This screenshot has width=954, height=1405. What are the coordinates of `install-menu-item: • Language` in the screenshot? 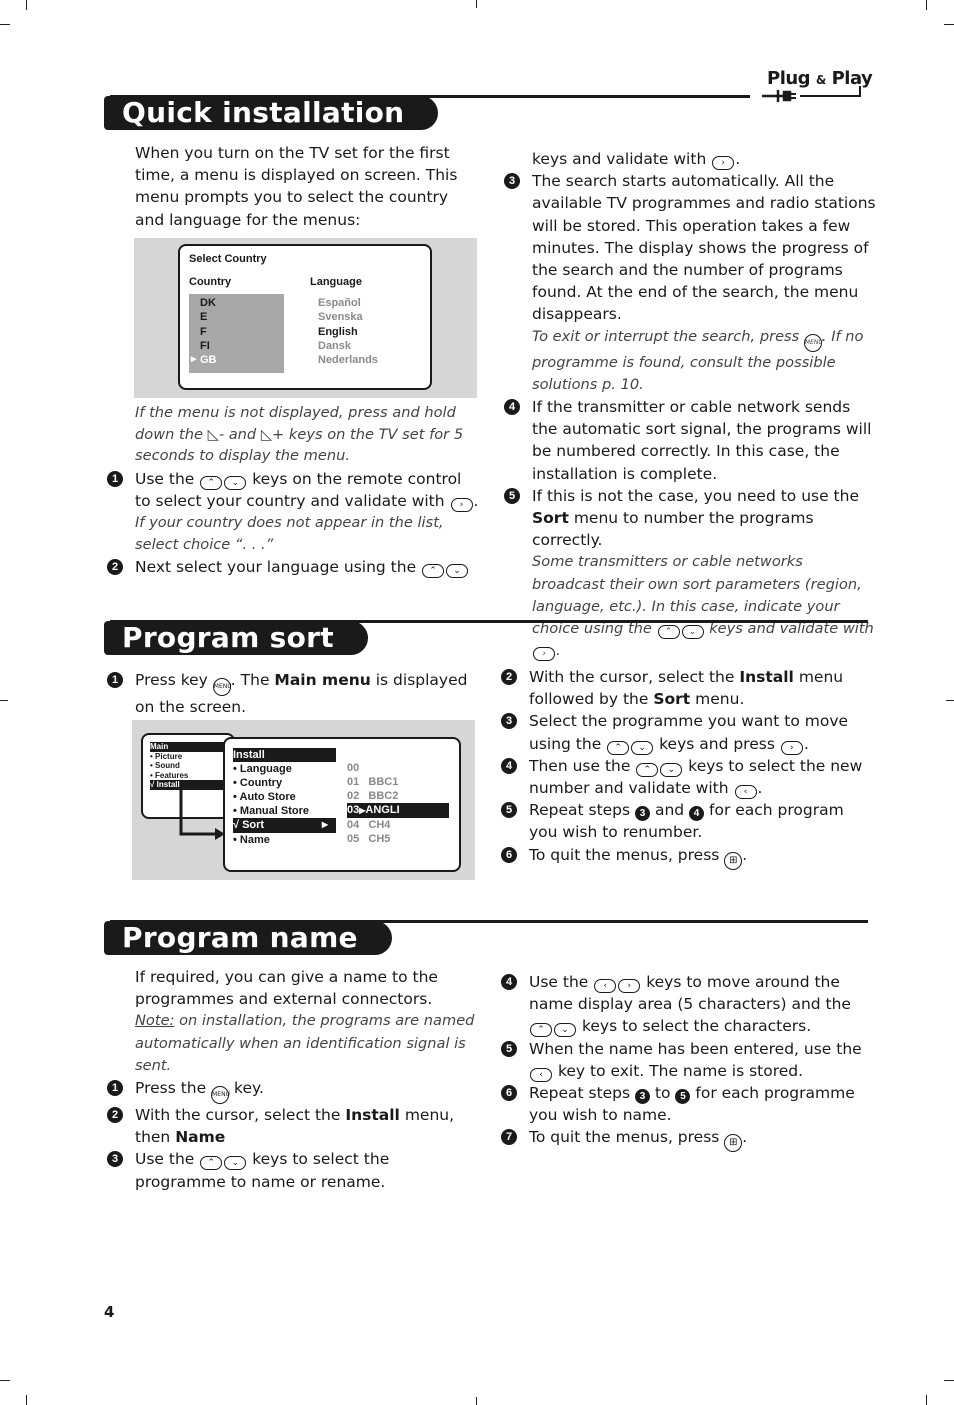 It's located at (284, 769).